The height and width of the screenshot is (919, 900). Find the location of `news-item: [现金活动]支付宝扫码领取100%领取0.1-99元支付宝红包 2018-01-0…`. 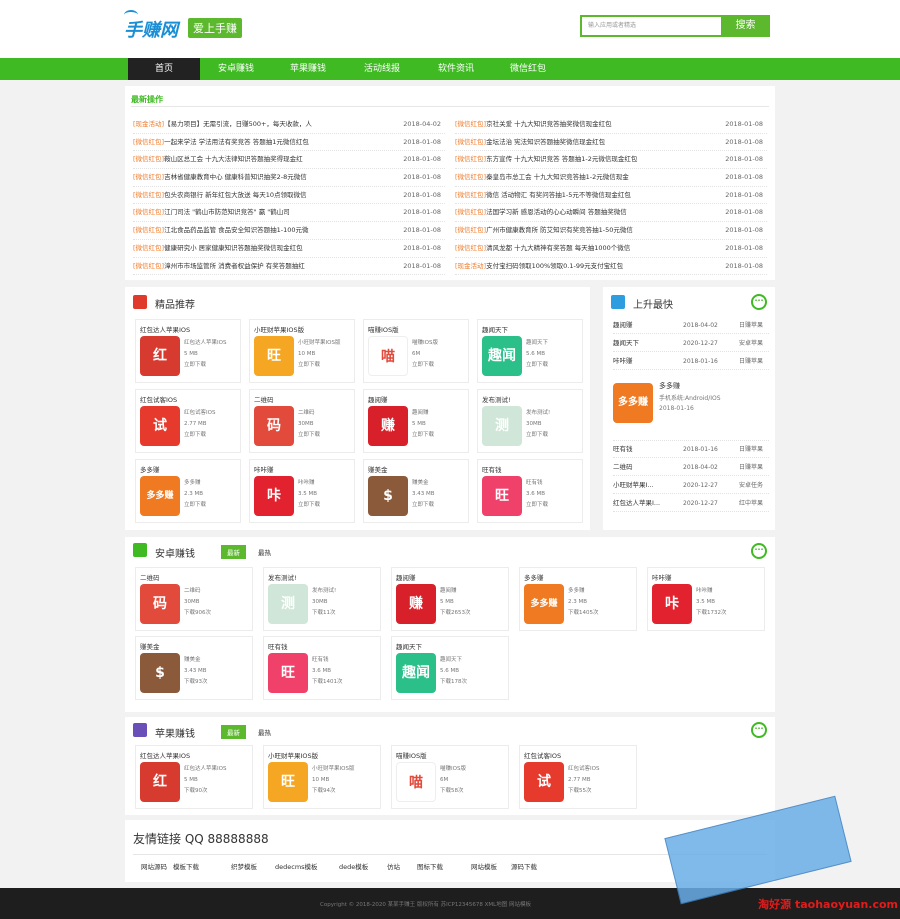

news-item: [现金活动]支付宝扫码领取100%领取0.1-99元支付宝红包 2018-01-0… is located at coordinates (611, 267).